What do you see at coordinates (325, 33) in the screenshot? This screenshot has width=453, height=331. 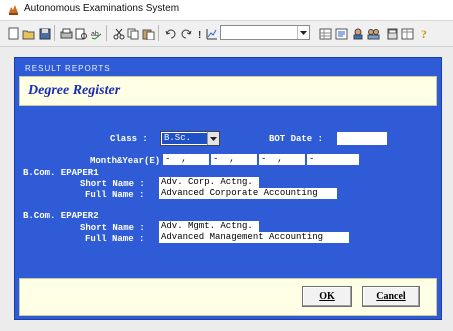 I see `grid-icon` at bounding box center [325, 33].